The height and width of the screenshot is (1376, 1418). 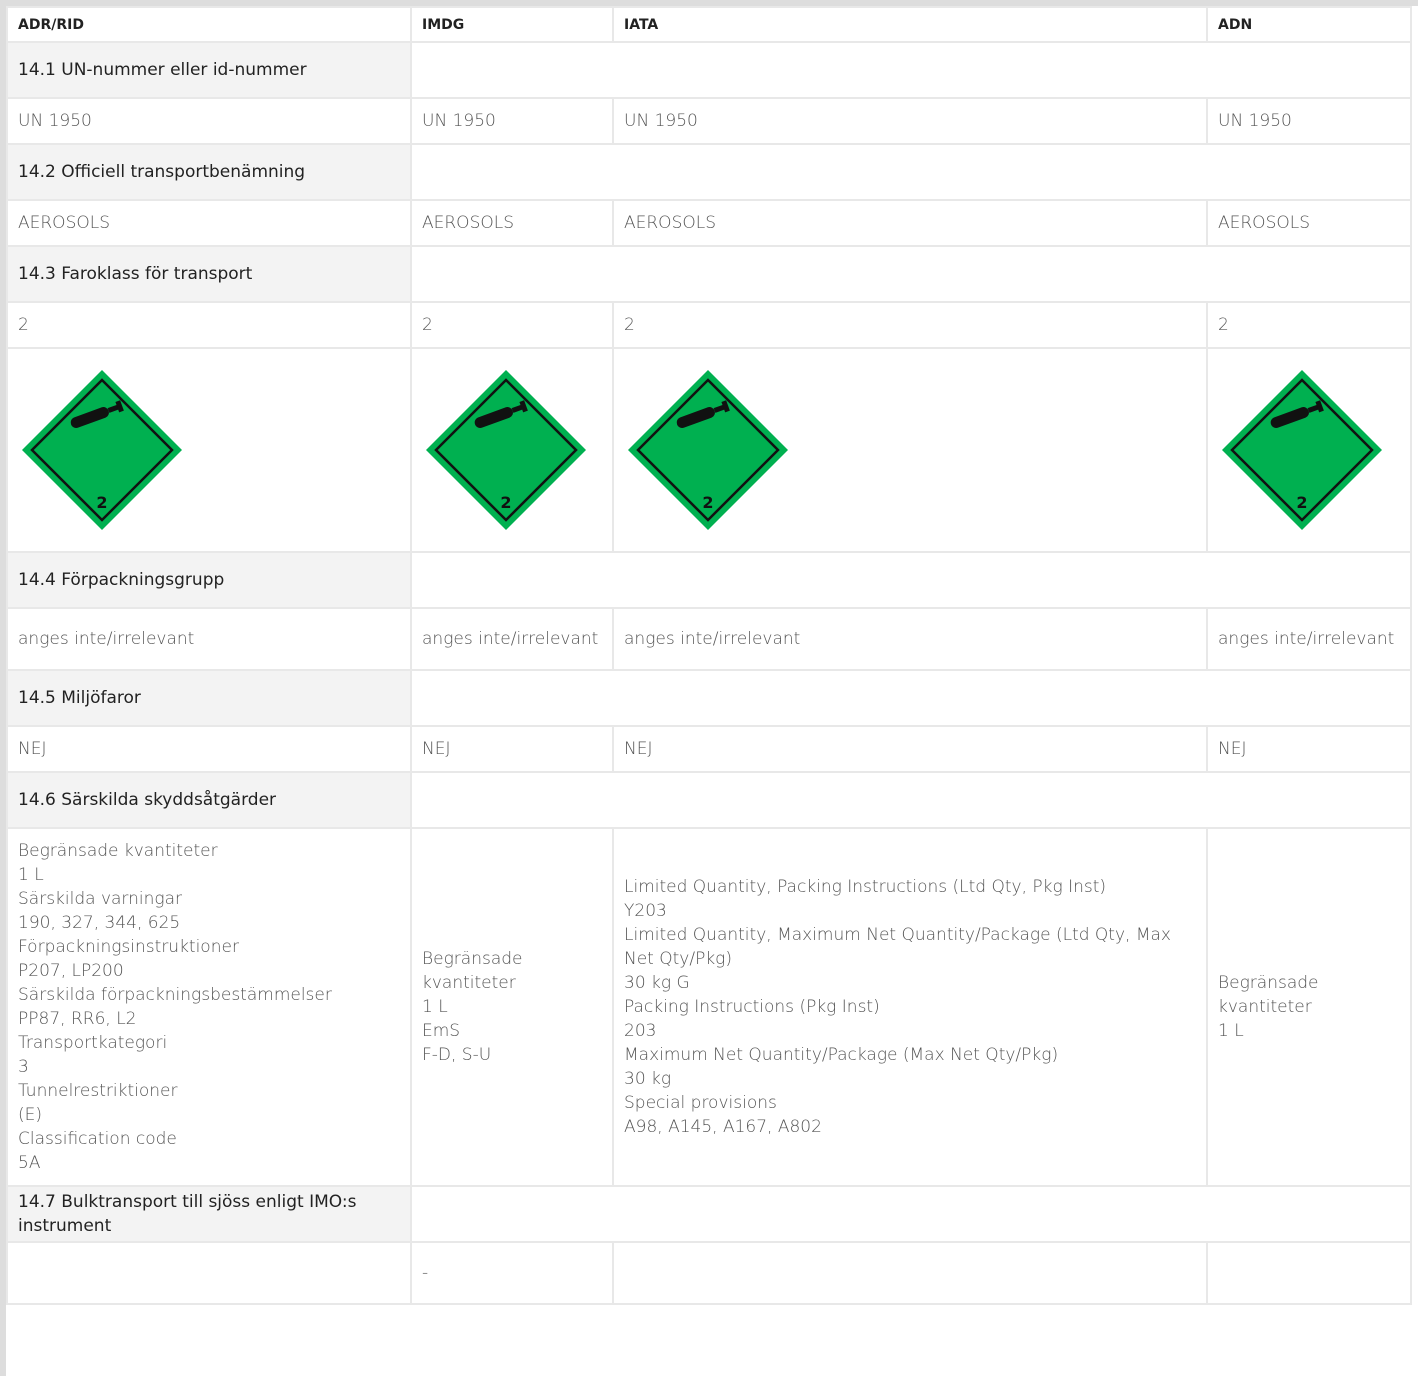 I want to click on iata-label-cell: 2, so click(x=910, y=450).